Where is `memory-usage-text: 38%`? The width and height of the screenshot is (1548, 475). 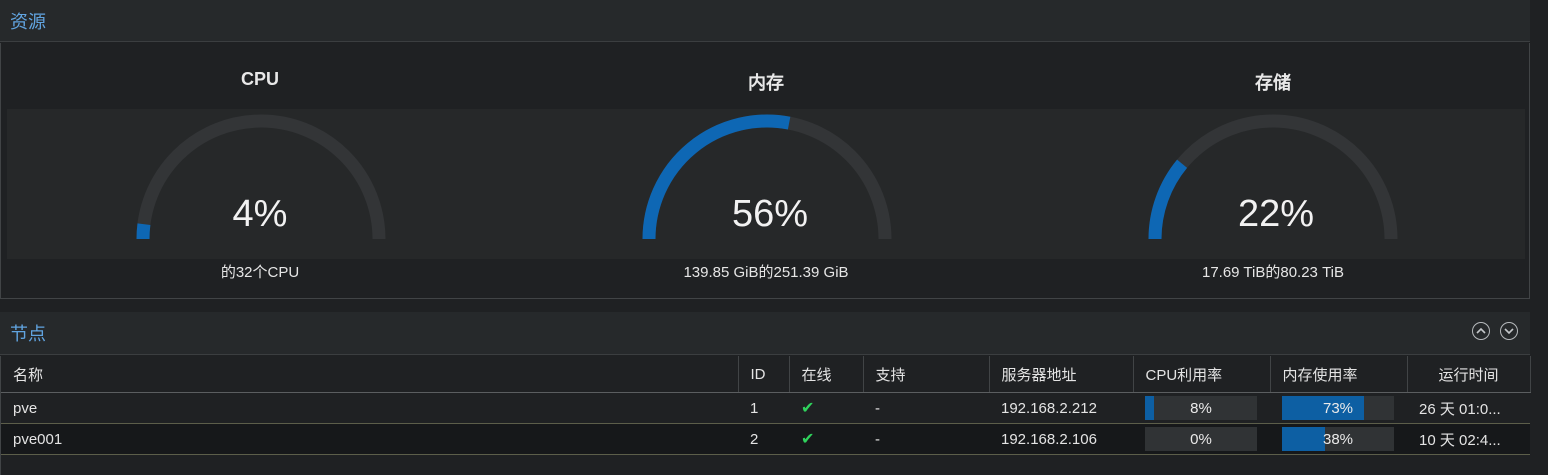
memory-usage-text: 38% is located at coordinates (1338, 439).